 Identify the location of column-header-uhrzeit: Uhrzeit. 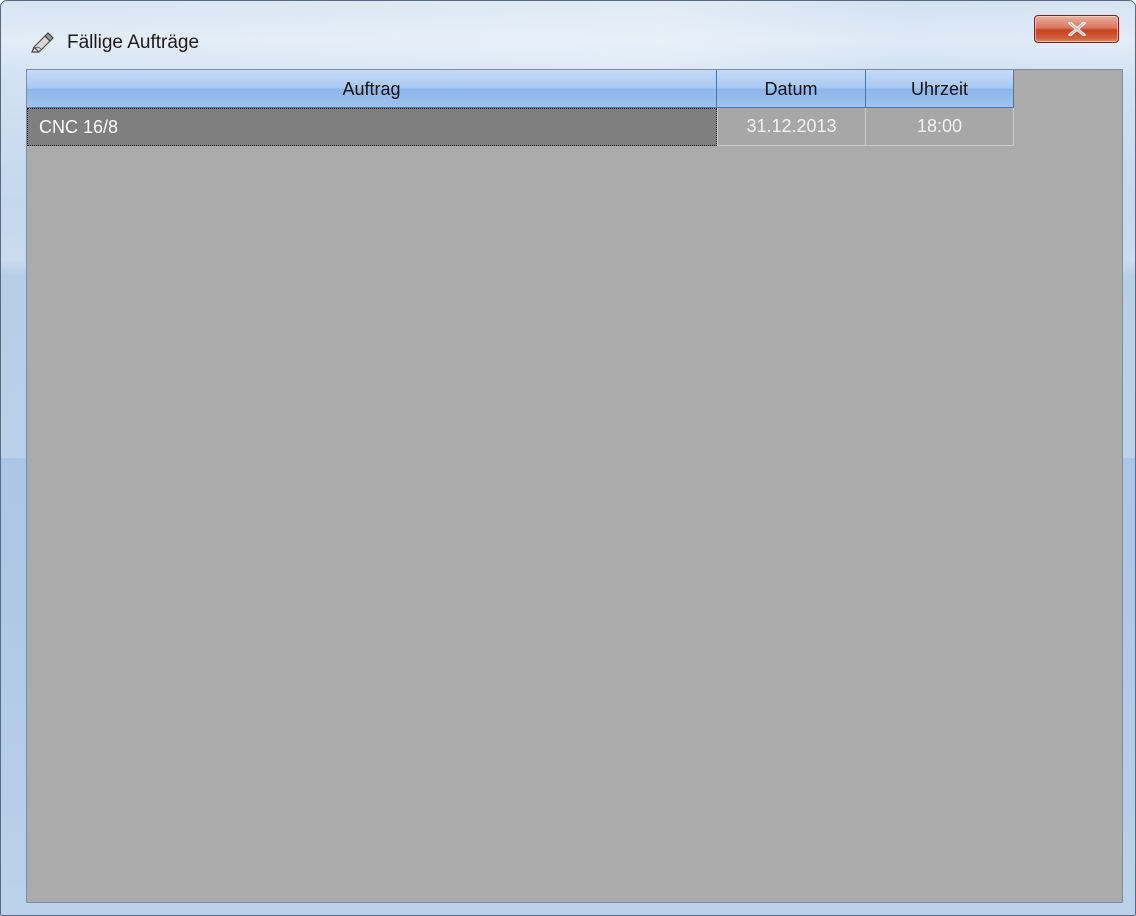
(940, 89).